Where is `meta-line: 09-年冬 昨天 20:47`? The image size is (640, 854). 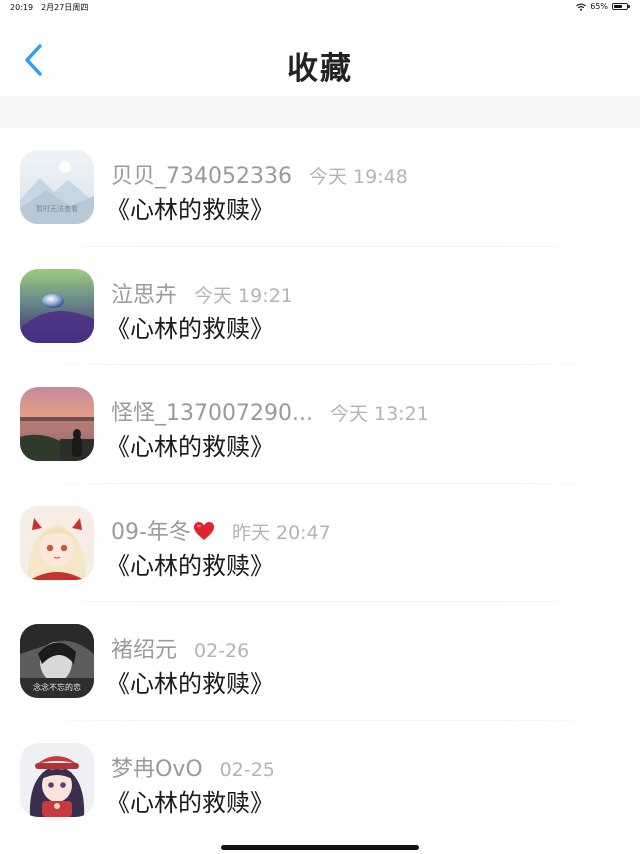 meta-line: 09-年冬 昨天 20:47 is located at coordinates (221, 530).